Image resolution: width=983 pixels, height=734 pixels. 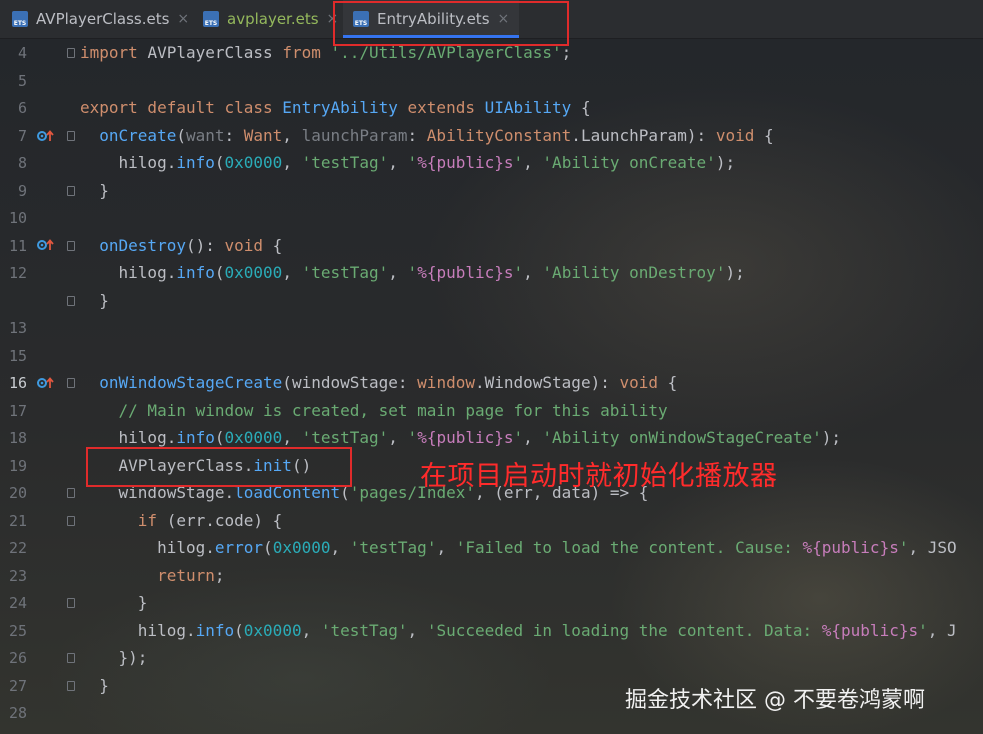 I want to click on line-number: 11, so click(x=17, y=246).